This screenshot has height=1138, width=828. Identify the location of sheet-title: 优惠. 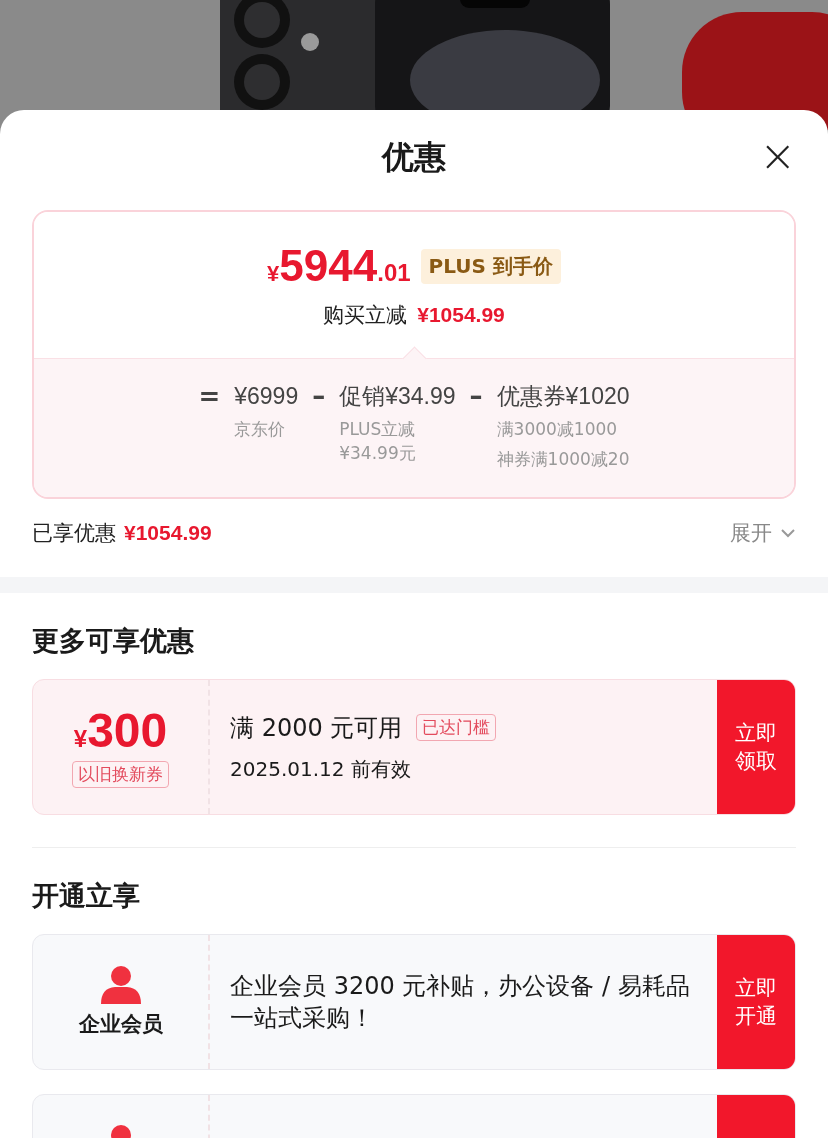
(414, 157).